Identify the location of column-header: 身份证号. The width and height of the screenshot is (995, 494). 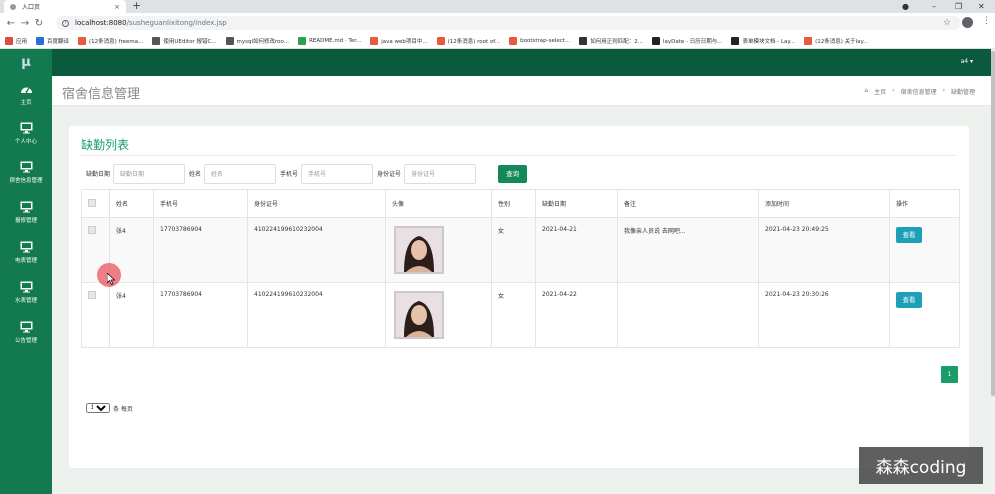
(316, 203).